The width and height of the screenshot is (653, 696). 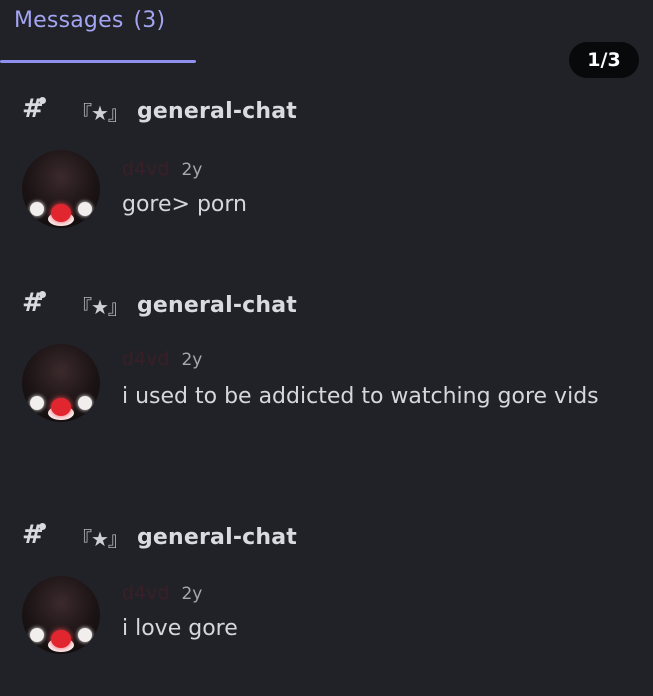 What do you see at coordinates (326, 33) in the screenshot?
I see `tab-bar: Messages (3)` at bounding box center [326, 33].